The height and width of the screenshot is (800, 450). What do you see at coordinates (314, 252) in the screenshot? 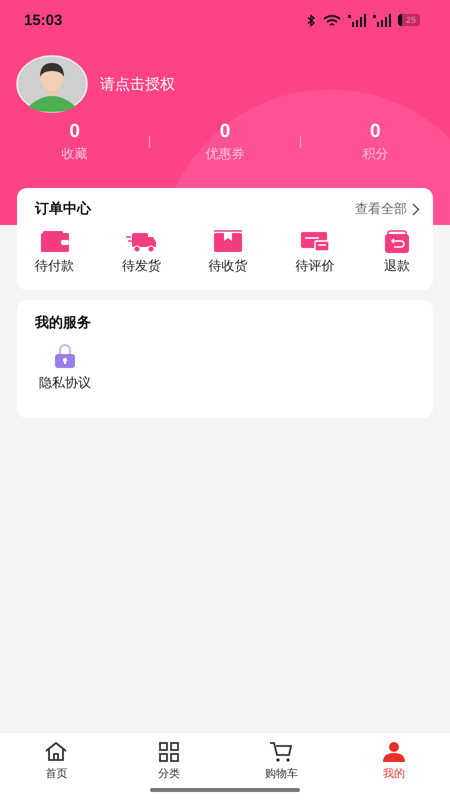
I see `order-status-button: 待评价` at bounding box center [314, 252].